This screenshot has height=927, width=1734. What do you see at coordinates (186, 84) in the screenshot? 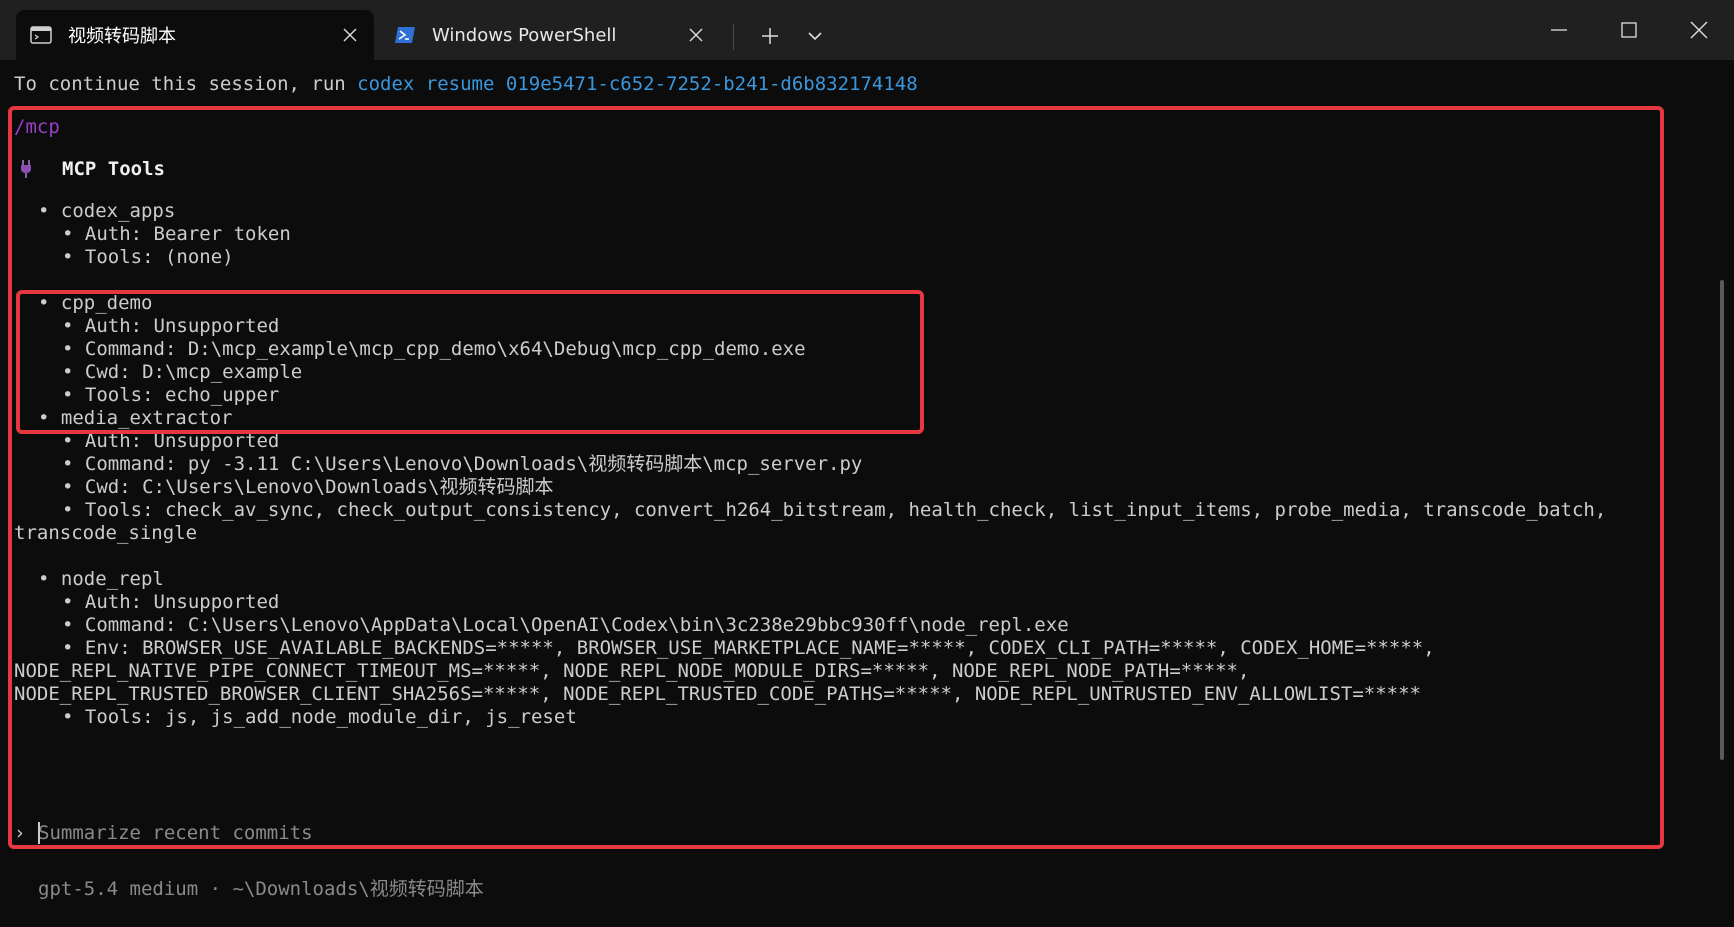
I see `resume-hint-text: To continue this session, run` at bounding box center [186, 84].